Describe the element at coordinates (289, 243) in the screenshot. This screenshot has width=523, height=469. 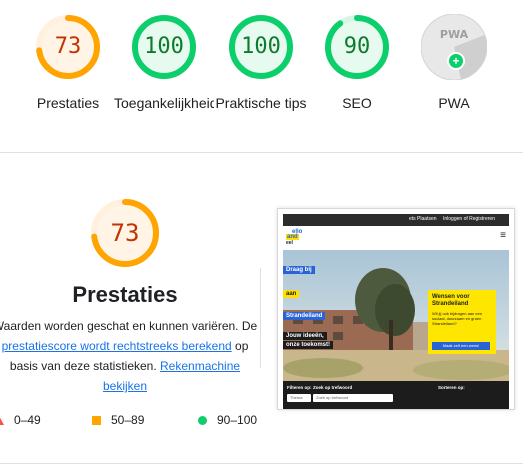
I see `logo-text: eel` at that location.